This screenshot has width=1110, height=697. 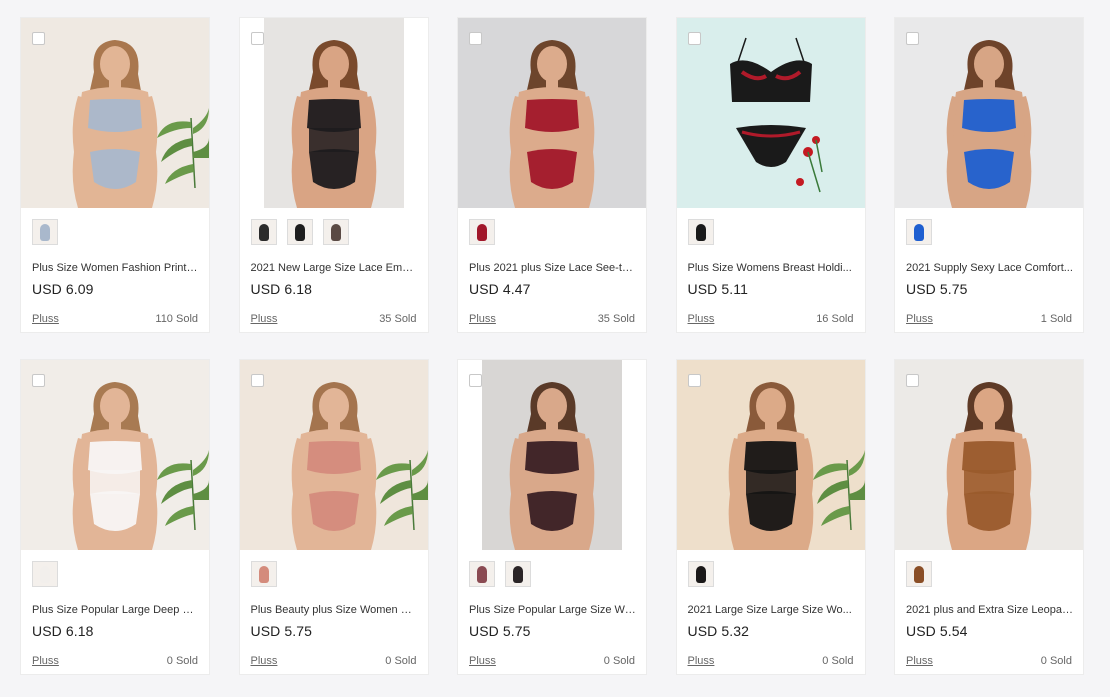 I want to click on sold-count: 16 Sold, so click(x=835, y=319).